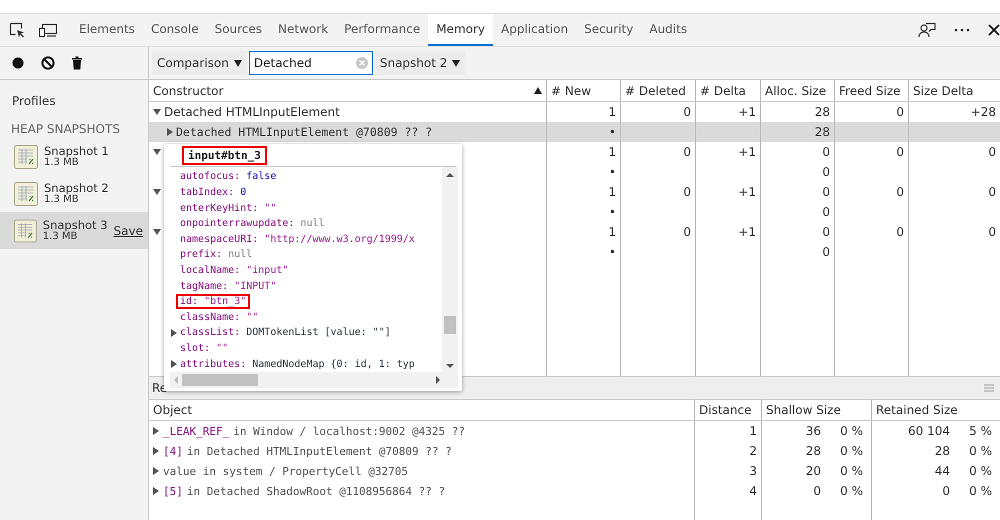  I want to click on retainer-name: [5], so click(173, 491).